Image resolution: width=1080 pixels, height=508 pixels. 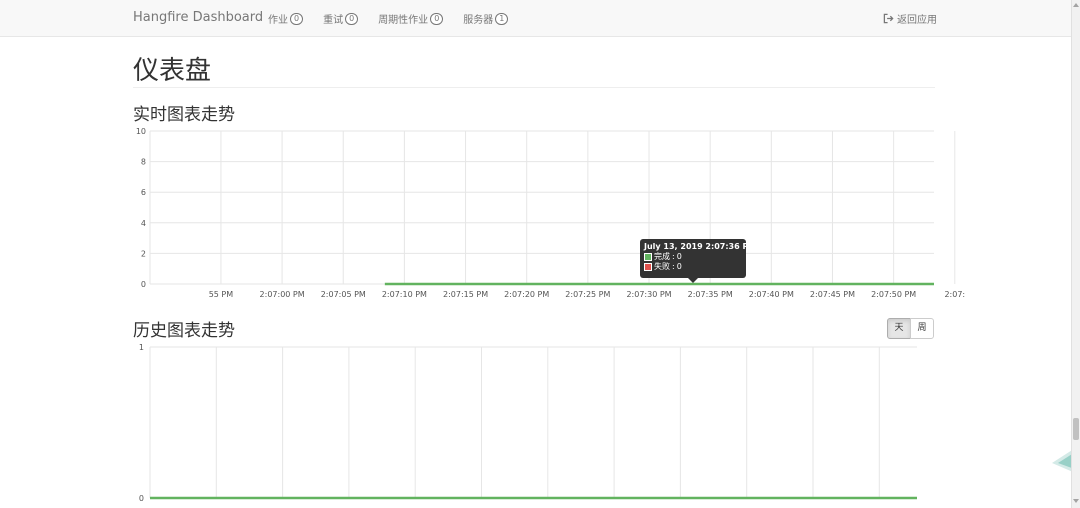 I want to click on y-tick-label: 0, so click(x=141, y=498).